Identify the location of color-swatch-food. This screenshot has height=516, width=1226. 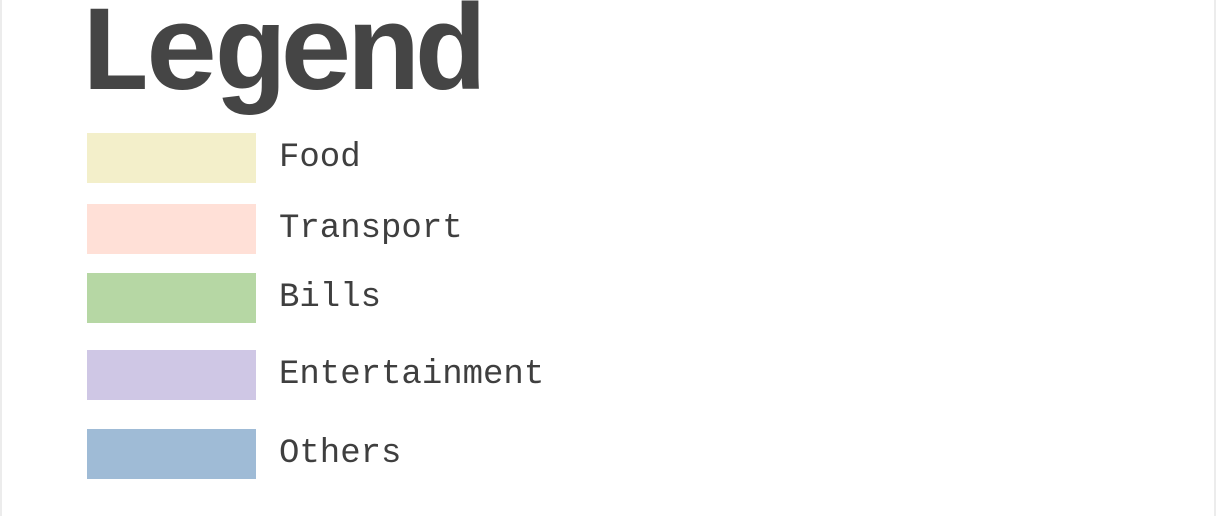
(171, 158).